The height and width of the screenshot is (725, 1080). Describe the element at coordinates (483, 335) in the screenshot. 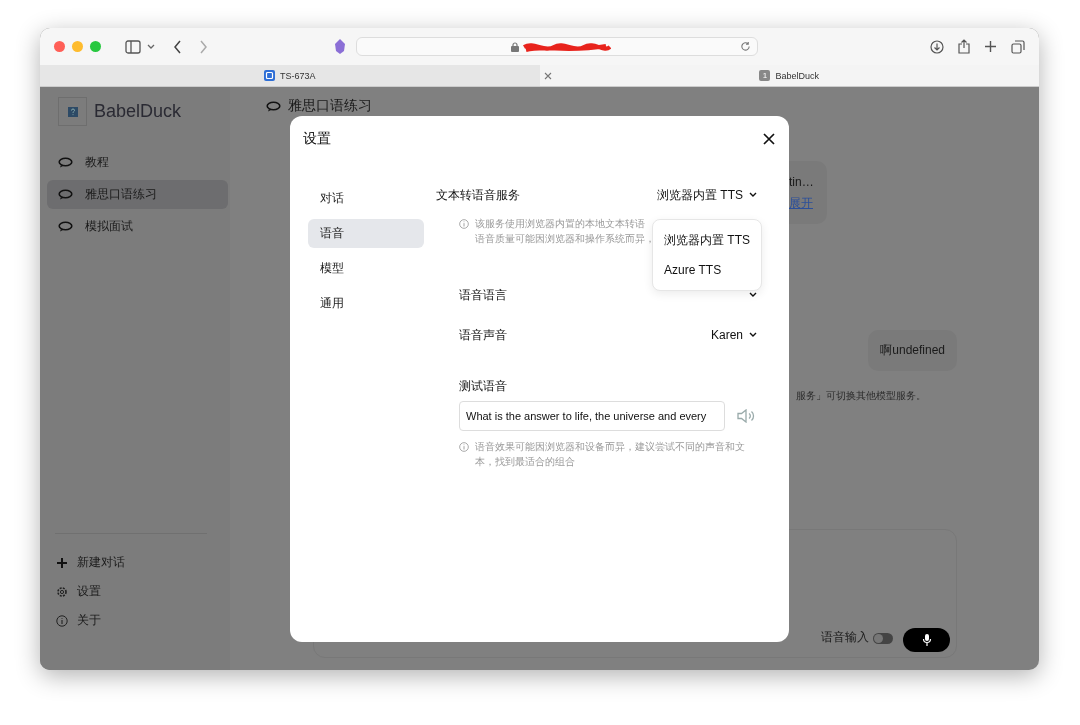

I see `setting-label: 语音声音` at that location.